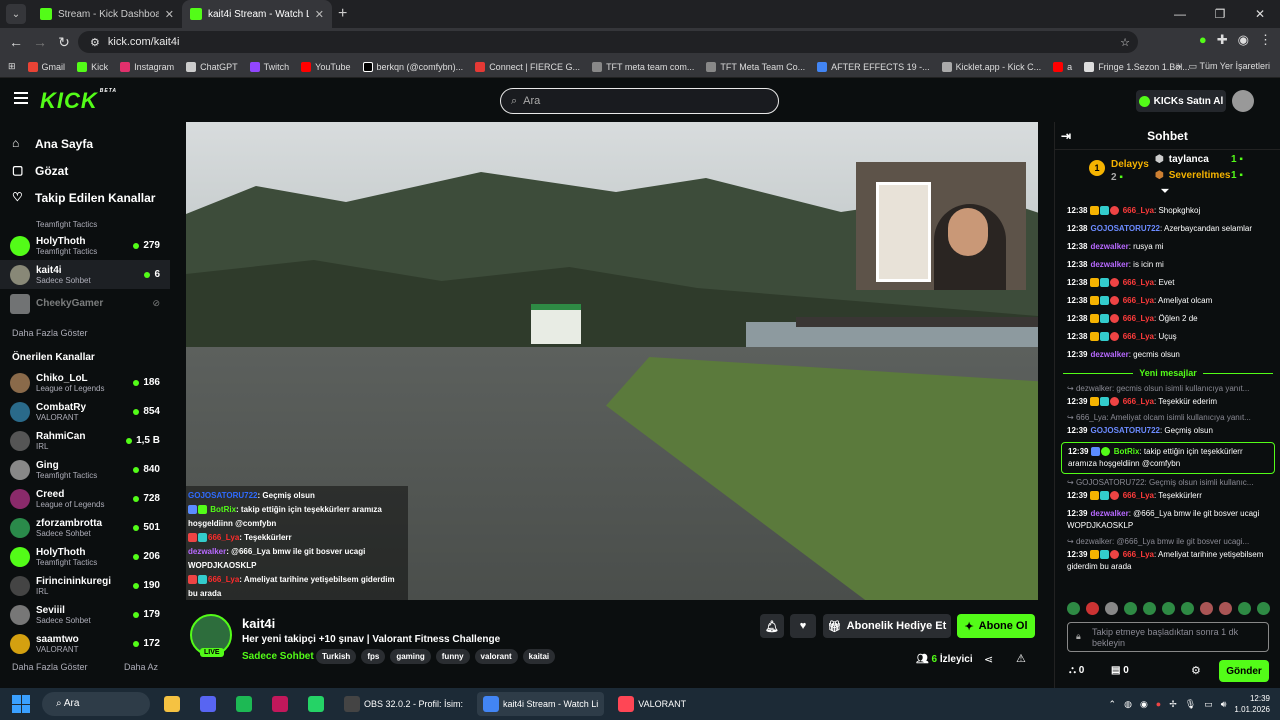  Describe the element at coordinates (12, 66) in the screenshot. I see `apps-grid-icon: ⊞` at that location.